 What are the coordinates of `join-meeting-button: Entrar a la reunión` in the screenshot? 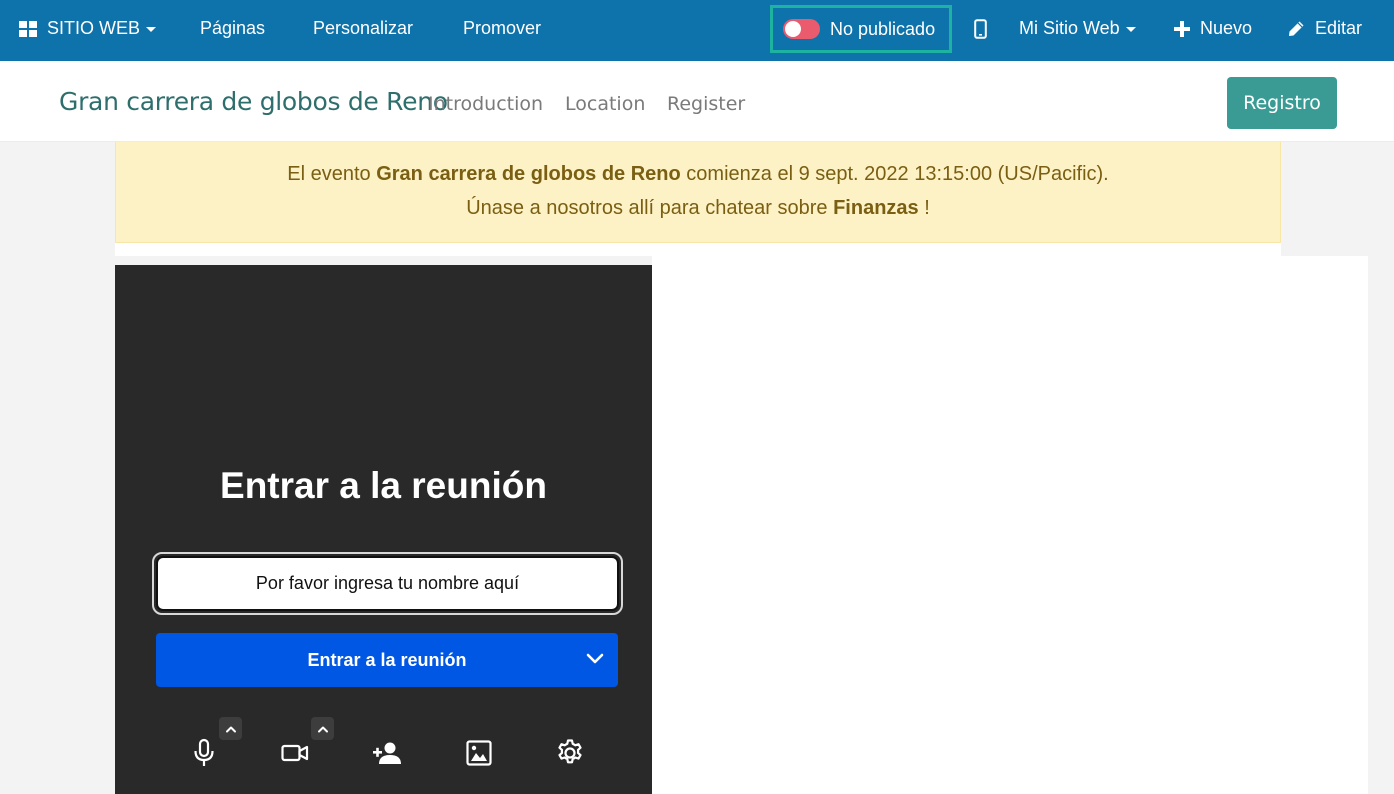 It's located at (387, 660).